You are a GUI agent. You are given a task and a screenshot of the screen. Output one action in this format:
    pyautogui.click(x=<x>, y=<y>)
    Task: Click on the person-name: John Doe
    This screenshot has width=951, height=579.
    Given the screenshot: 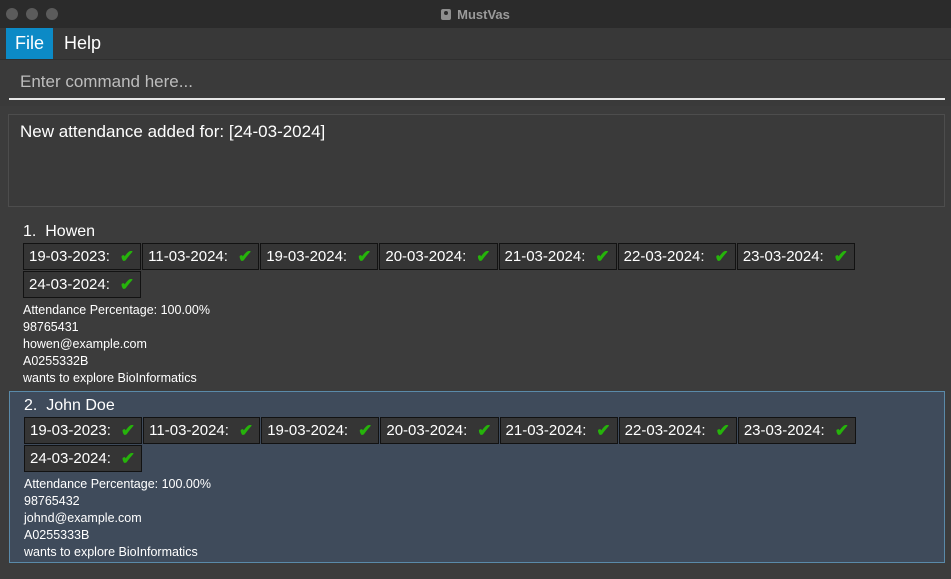 What is the action you would take?
    pyautogui.click(x=80, y=405)
    